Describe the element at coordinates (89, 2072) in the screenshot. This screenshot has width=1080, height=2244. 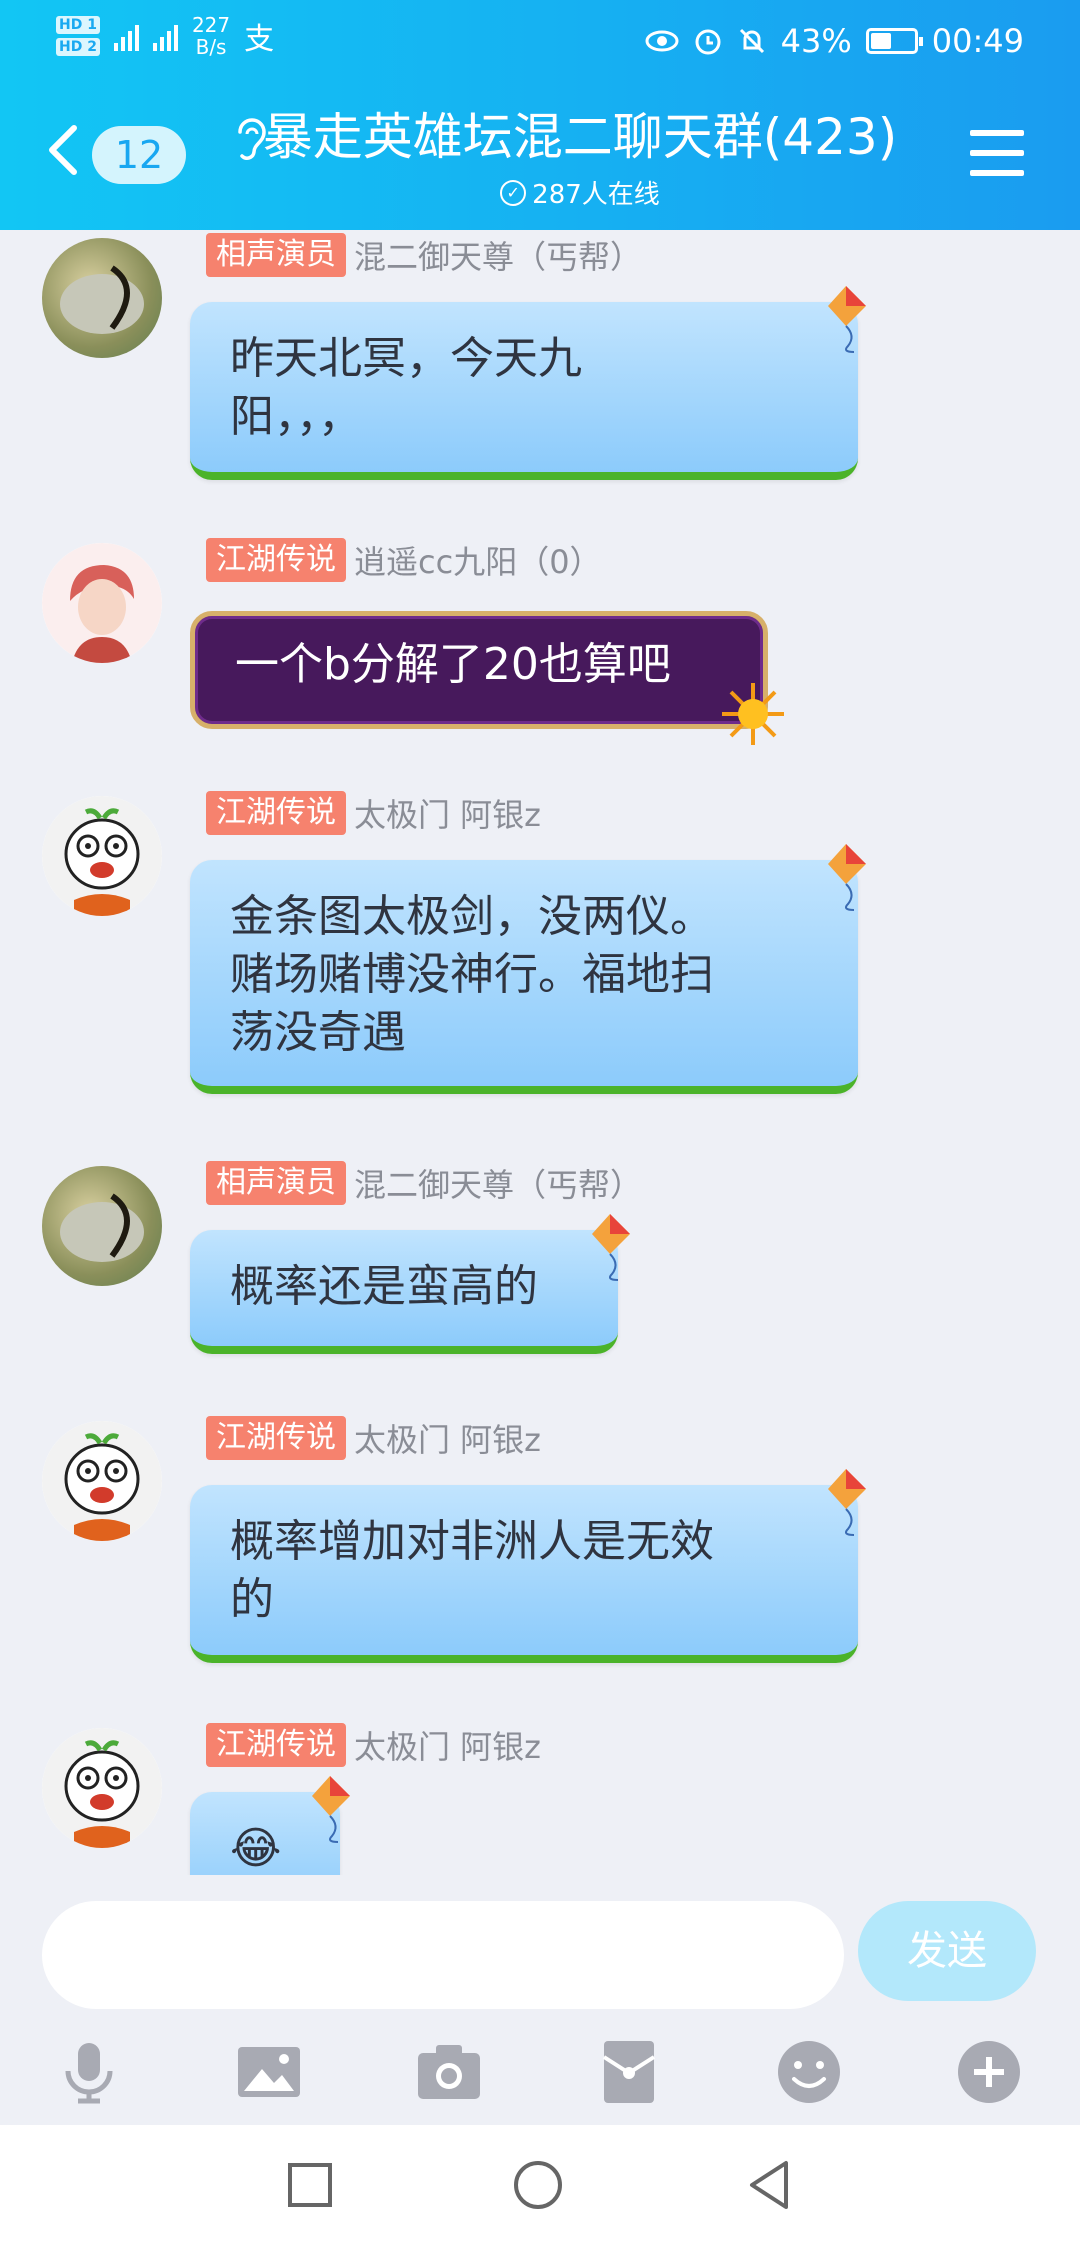
I see `microphone-icon` at that location.